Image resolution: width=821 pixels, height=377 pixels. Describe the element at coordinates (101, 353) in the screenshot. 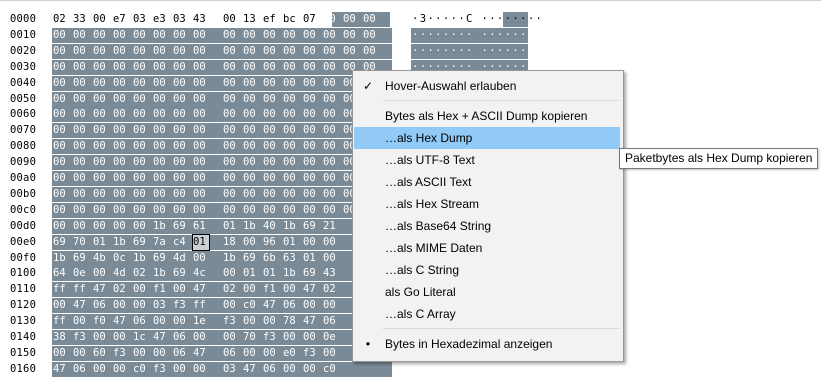

I see `hex-byte: 60` at that location.